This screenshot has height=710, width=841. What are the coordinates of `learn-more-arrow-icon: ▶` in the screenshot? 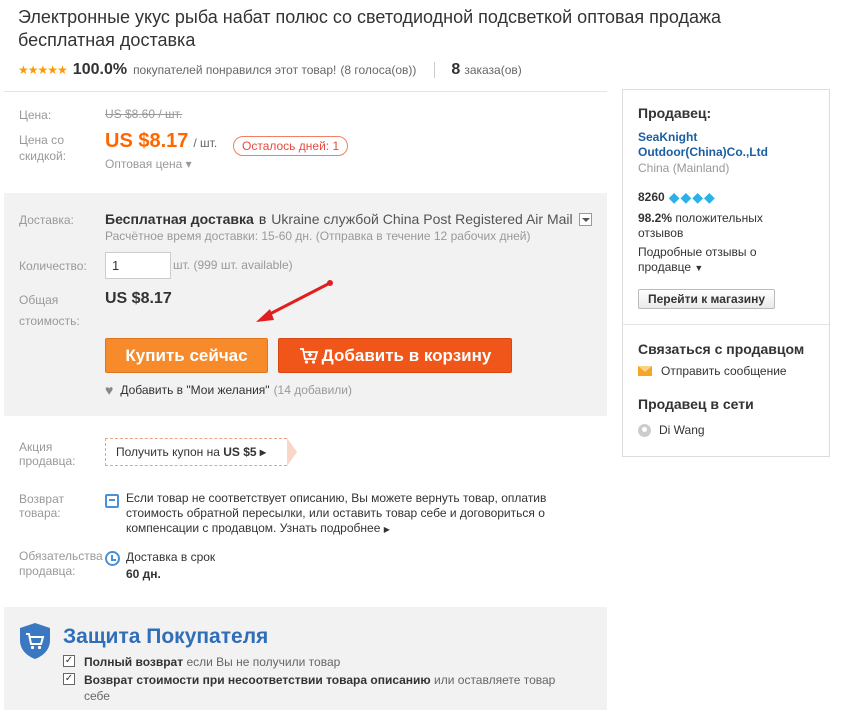 It's located at (386, 529).